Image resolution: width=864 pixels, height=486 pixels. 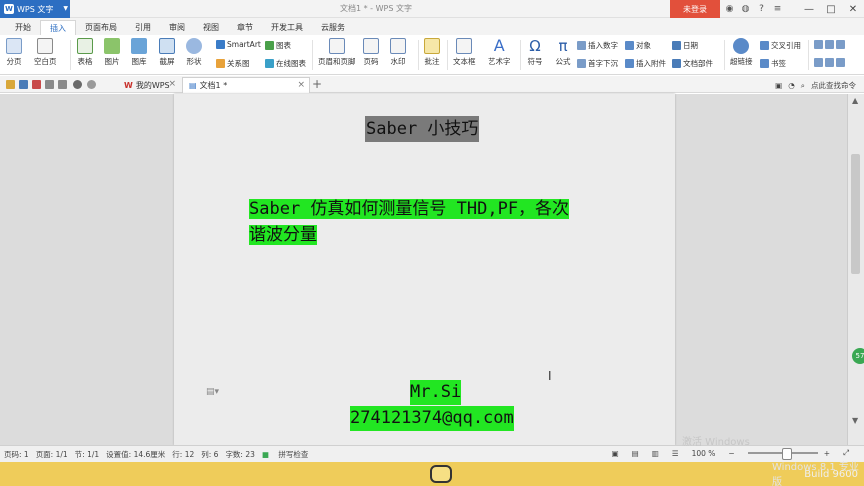 I want to click on online-chart-button: 在线图表, so click(x=285, y=63).